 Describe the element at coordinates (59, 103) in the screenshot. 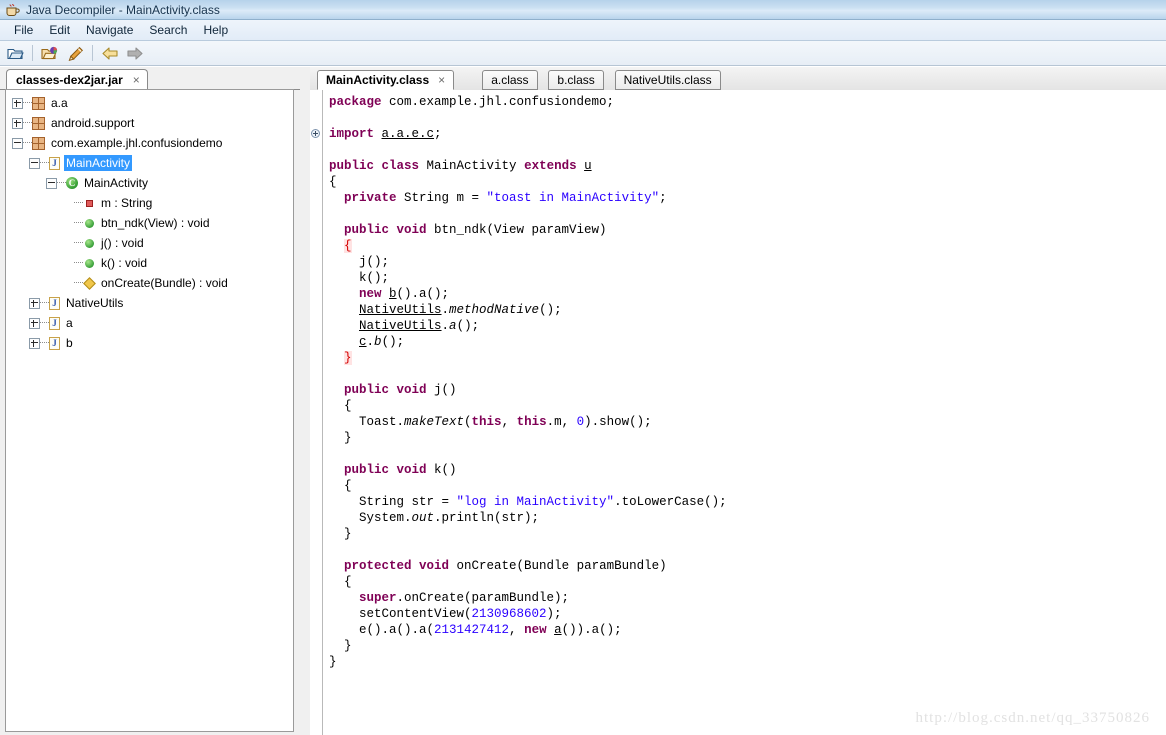

I see `tree-node-label: a.a` at that location.